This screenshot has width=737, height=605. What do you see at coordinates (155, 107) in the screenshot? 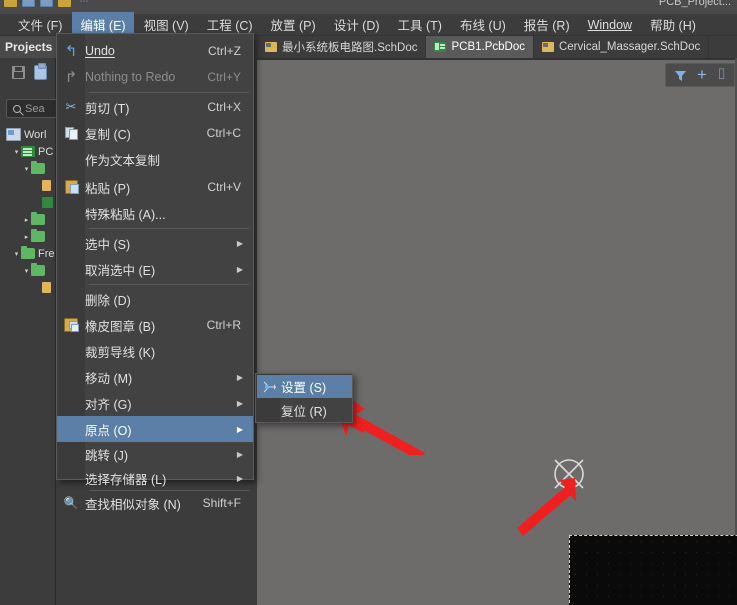
I see `menu-item-cut: ✂ 剪切 (T) Ctrl+X` at bounding box center [155, 107].